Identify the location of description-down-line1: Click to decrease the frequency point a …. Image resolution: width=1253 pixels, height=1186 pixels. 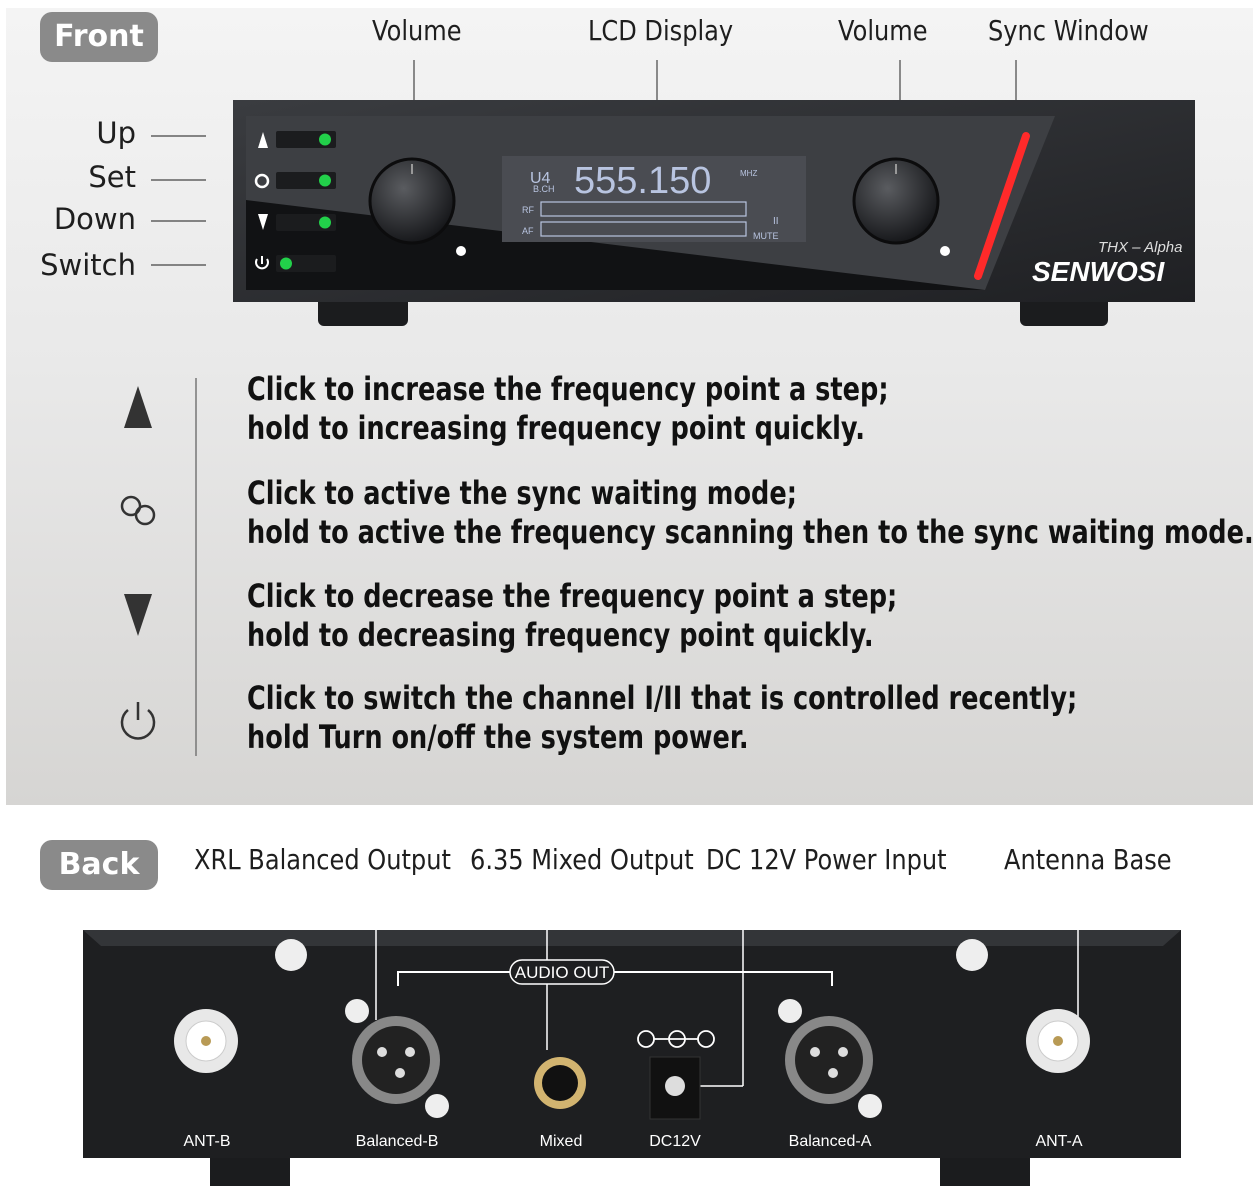
(572, 596).